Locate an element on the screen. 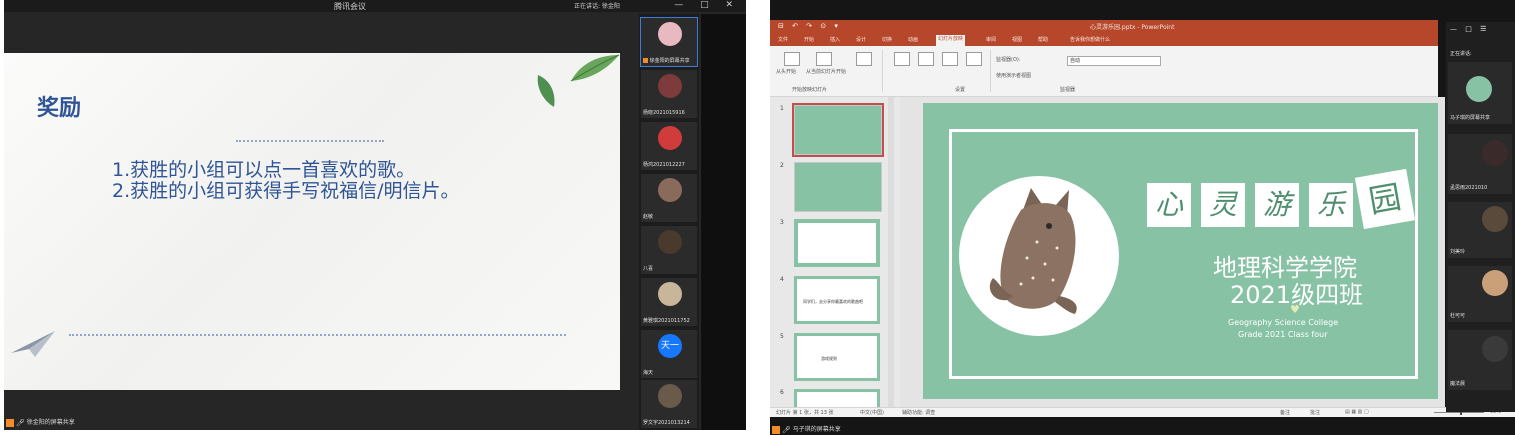 The width and height of the screenshot is (1515, 435). language-status: 中文(中国) is located at coordinates (872, 412).